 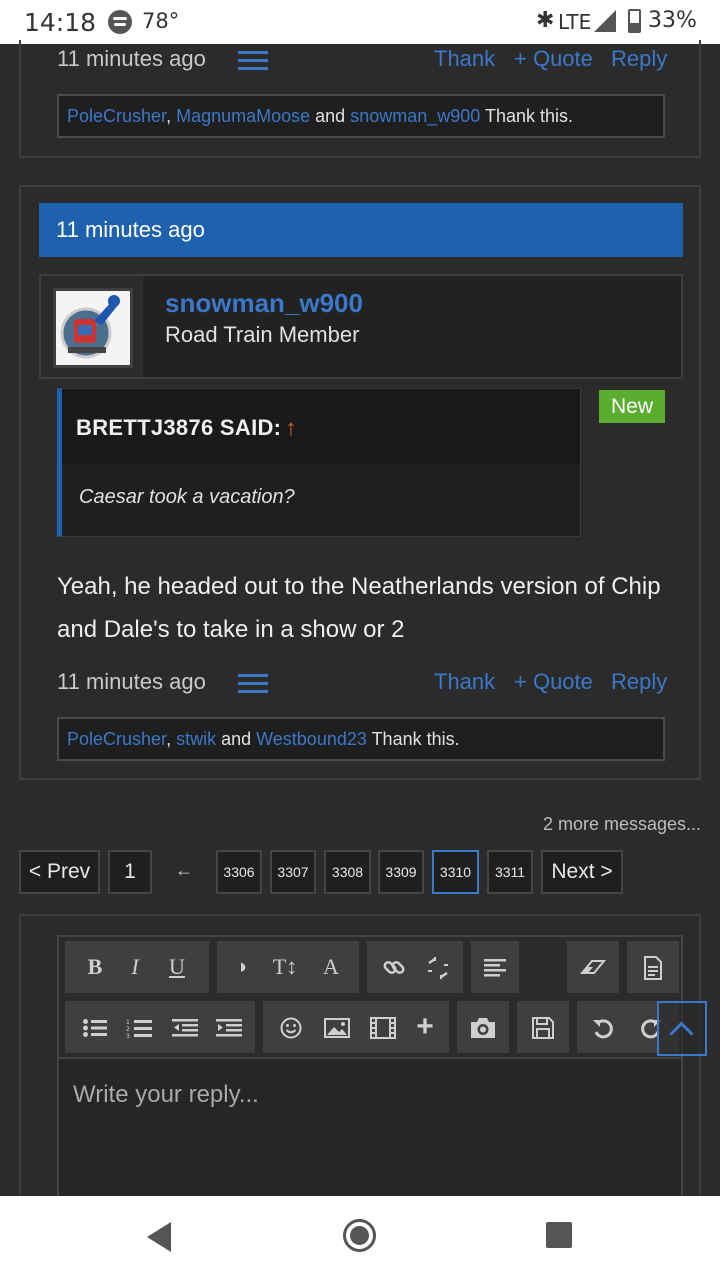 I want to click on username-link: snowman_w900, so click(x=264, y=303).